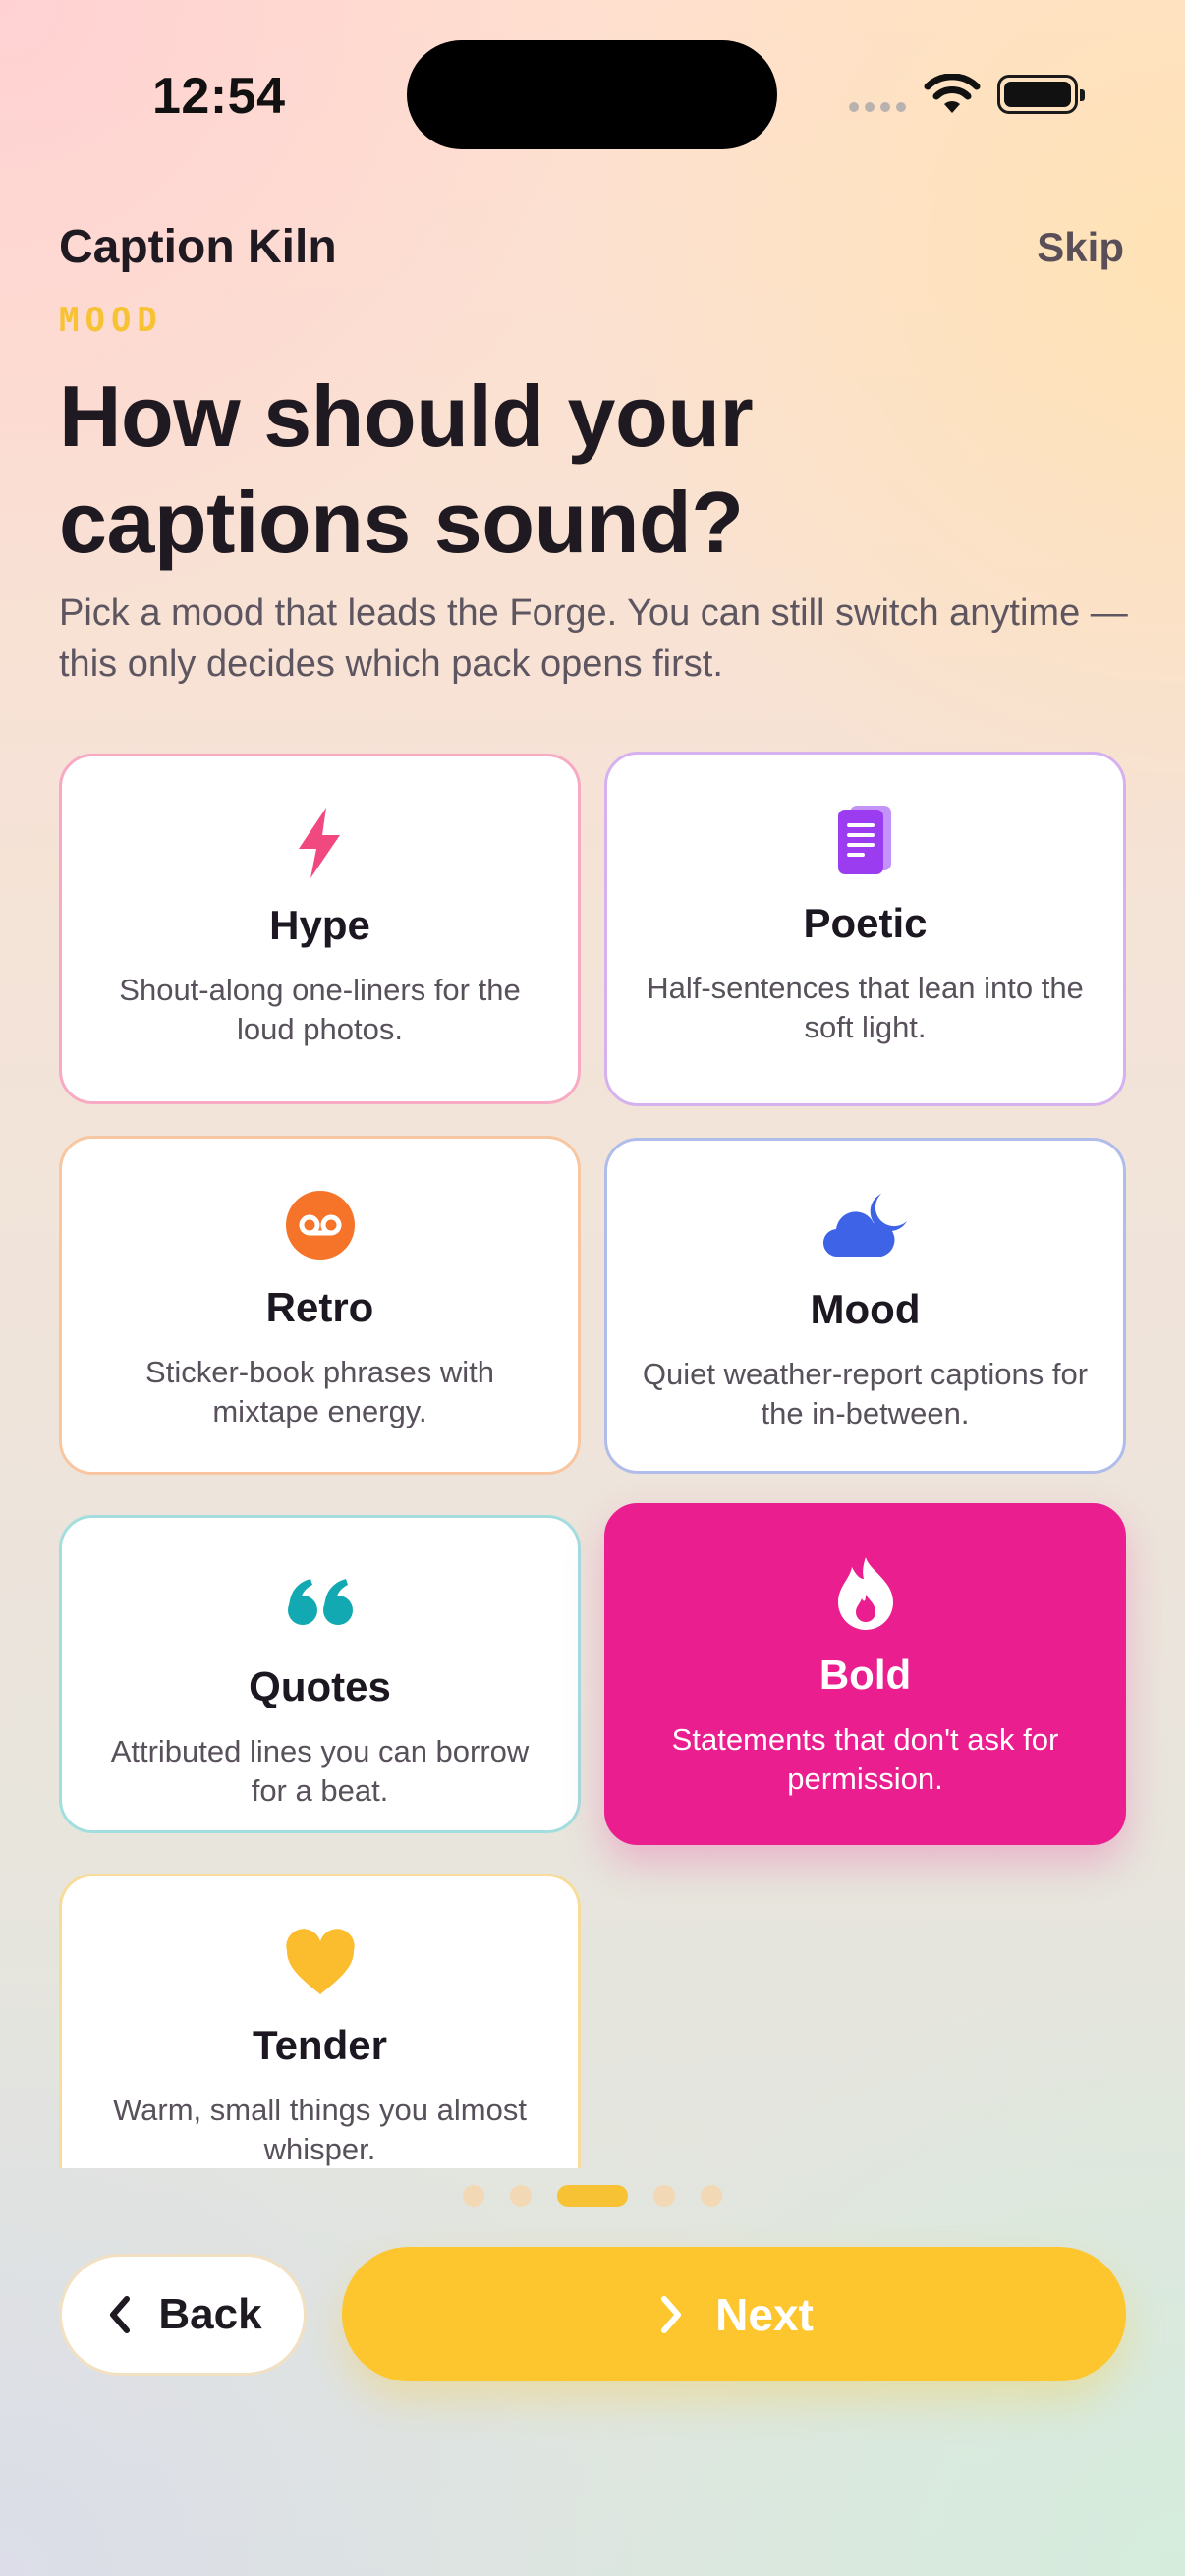 The height and width of the screenshot is (2576, 1185). Describe the element at coordinates (864, 840) in the screenshot. I see `document-icon` at that location.